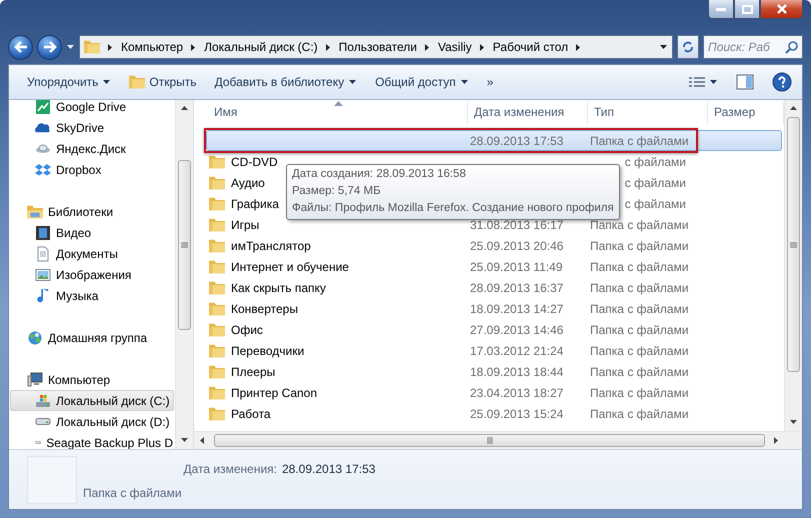 The height and width of the screenshot is (518, 811). What do you see at coordinates (255, 203) in the screenshot?
I see `file-name: Графика` at bounding box center [255, 203].